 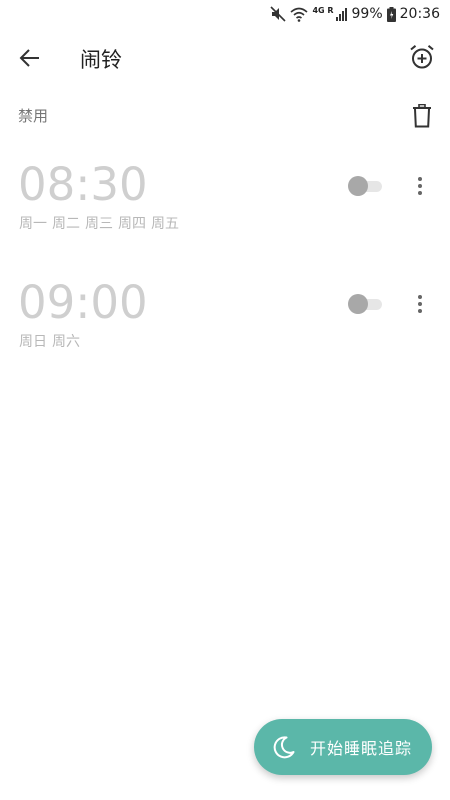 I want to click on back-button, so click(x=30, y=58).